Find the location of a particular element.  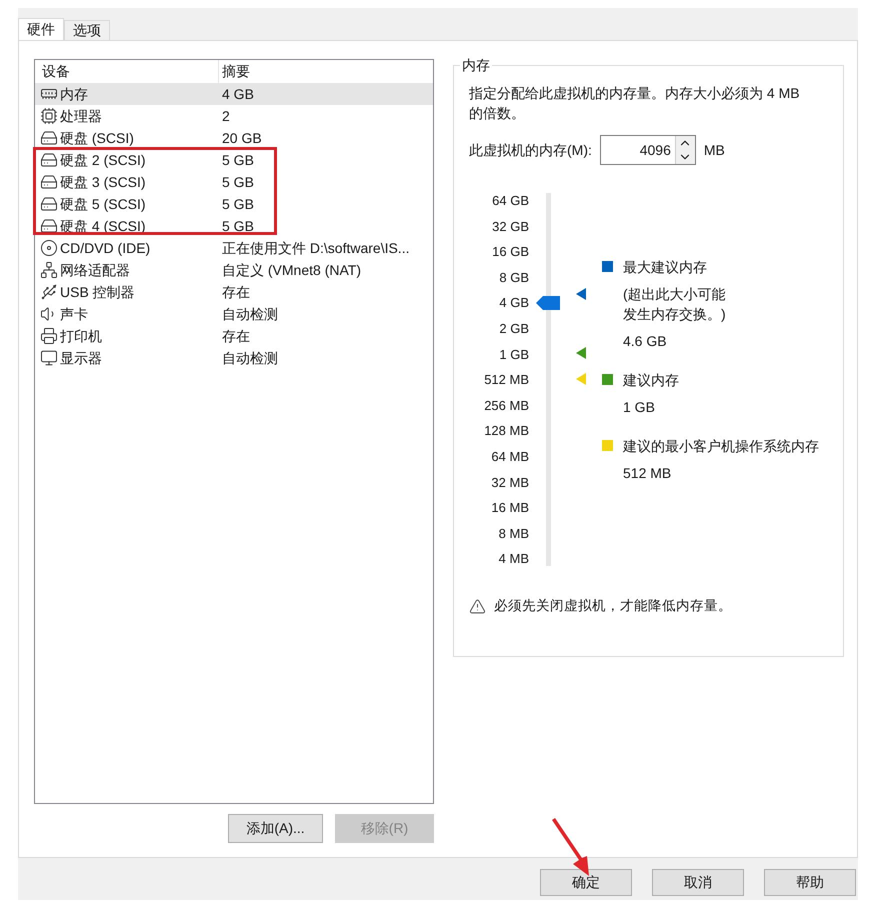

scale-label: 16 GB is located at coordinates (510, 252).